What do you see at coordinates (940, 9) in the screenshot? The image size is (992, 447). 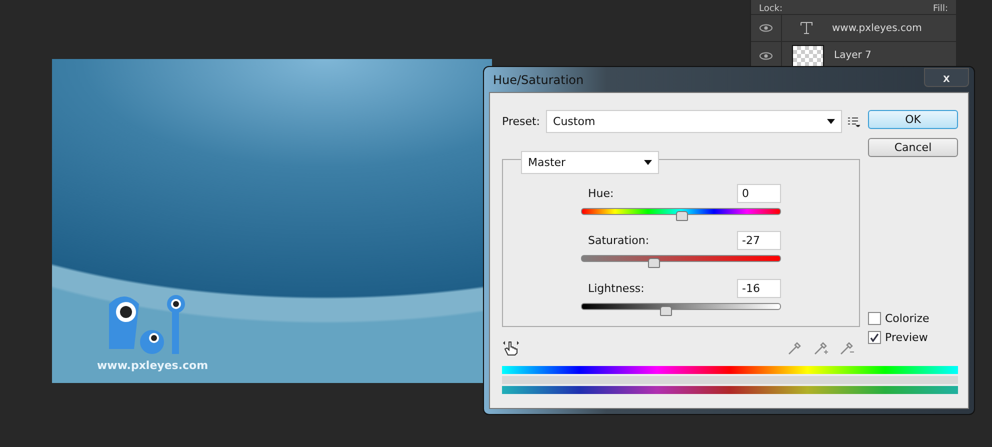 I see `fill-label: Fill:` at bounding box center [940, 9].